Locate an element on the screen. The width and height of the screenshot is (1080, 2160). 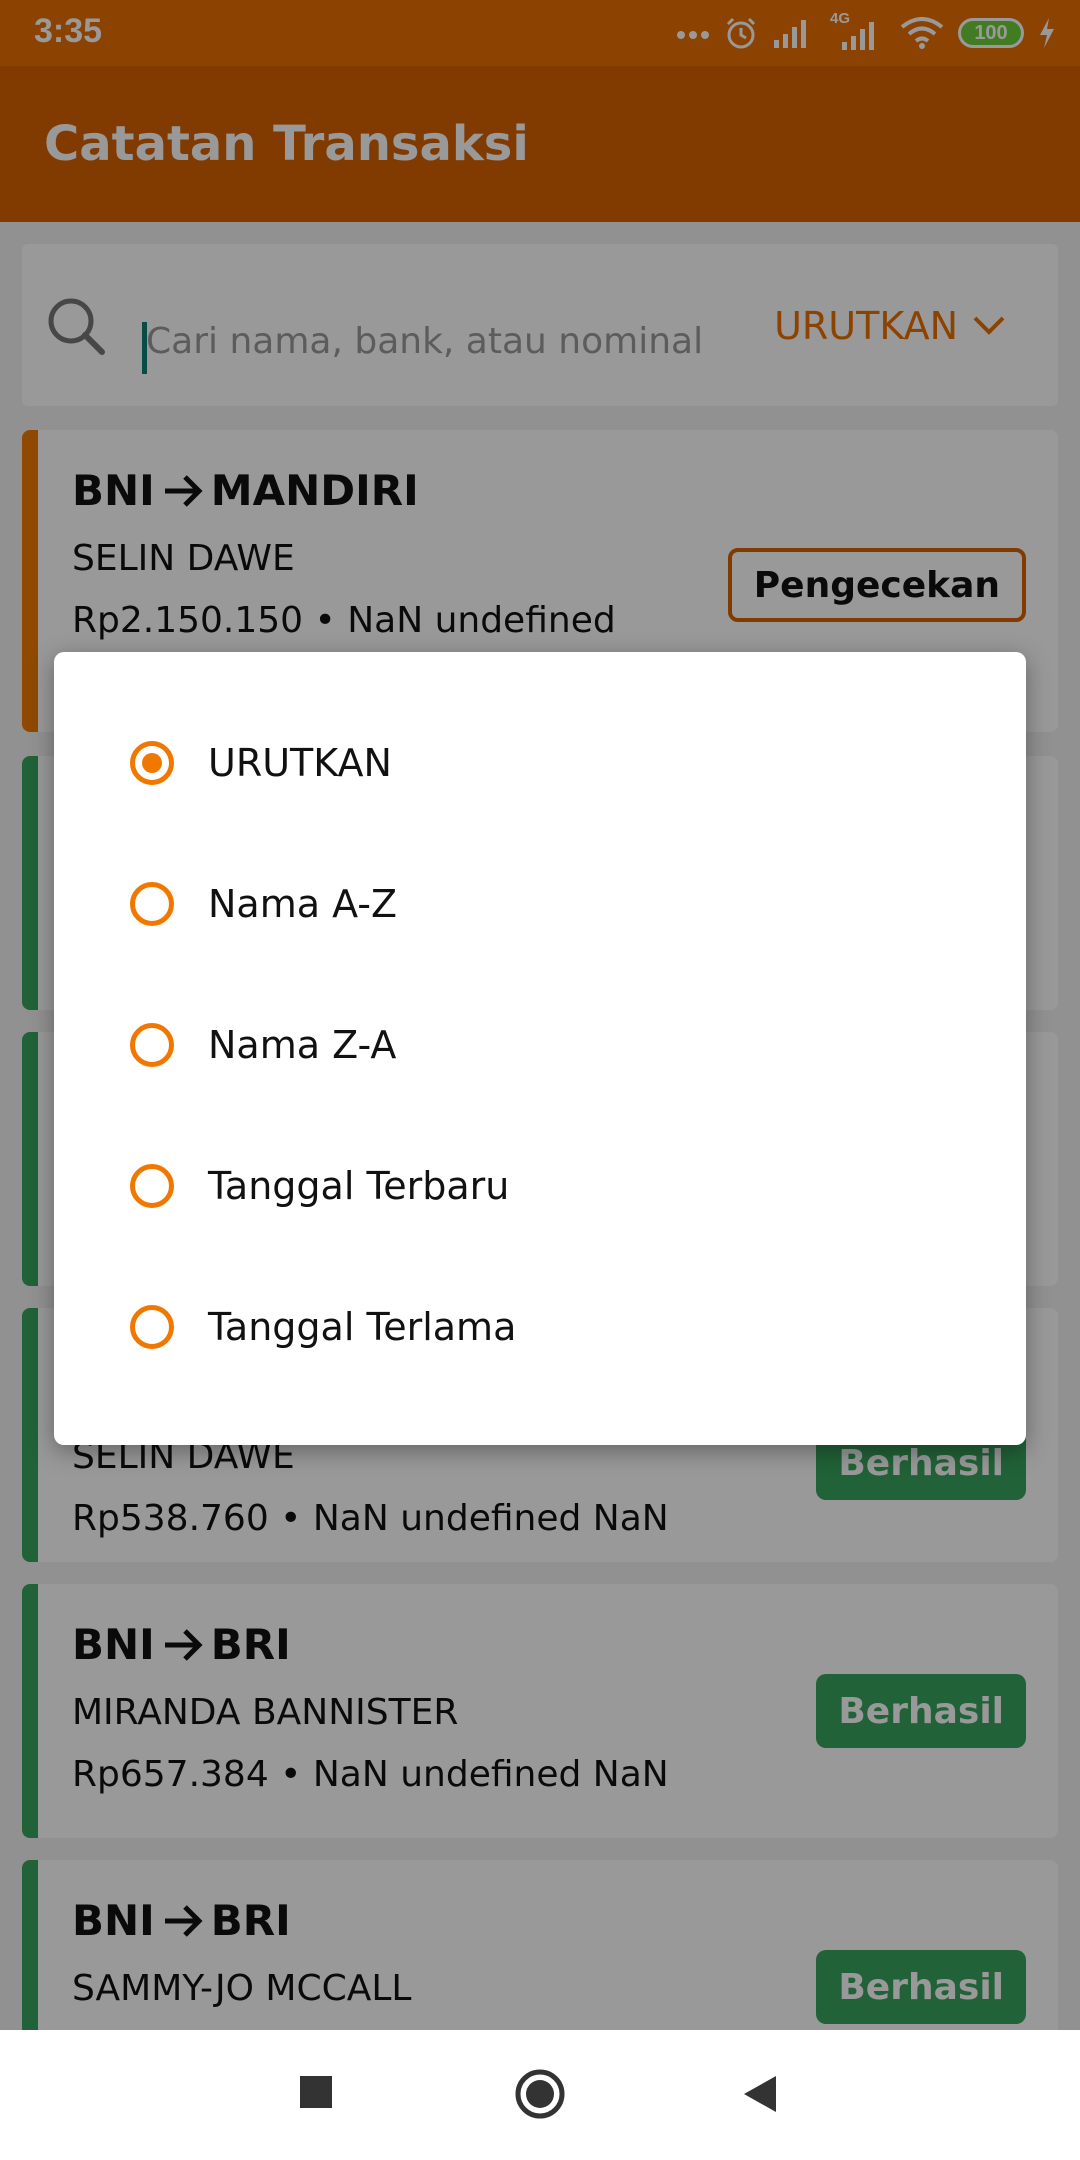
back-triangle-icon is located at coordinates (760, 2094).